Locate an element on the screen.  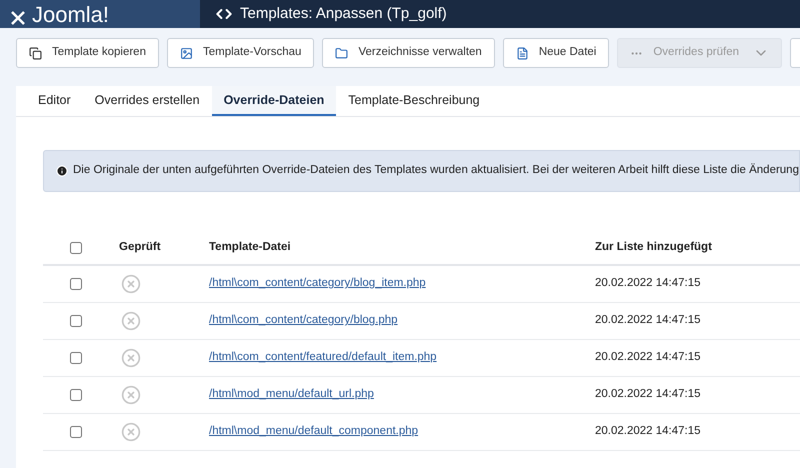
file-link: /html\mod_menu/default_component.php is located at coordinates (313, 431).